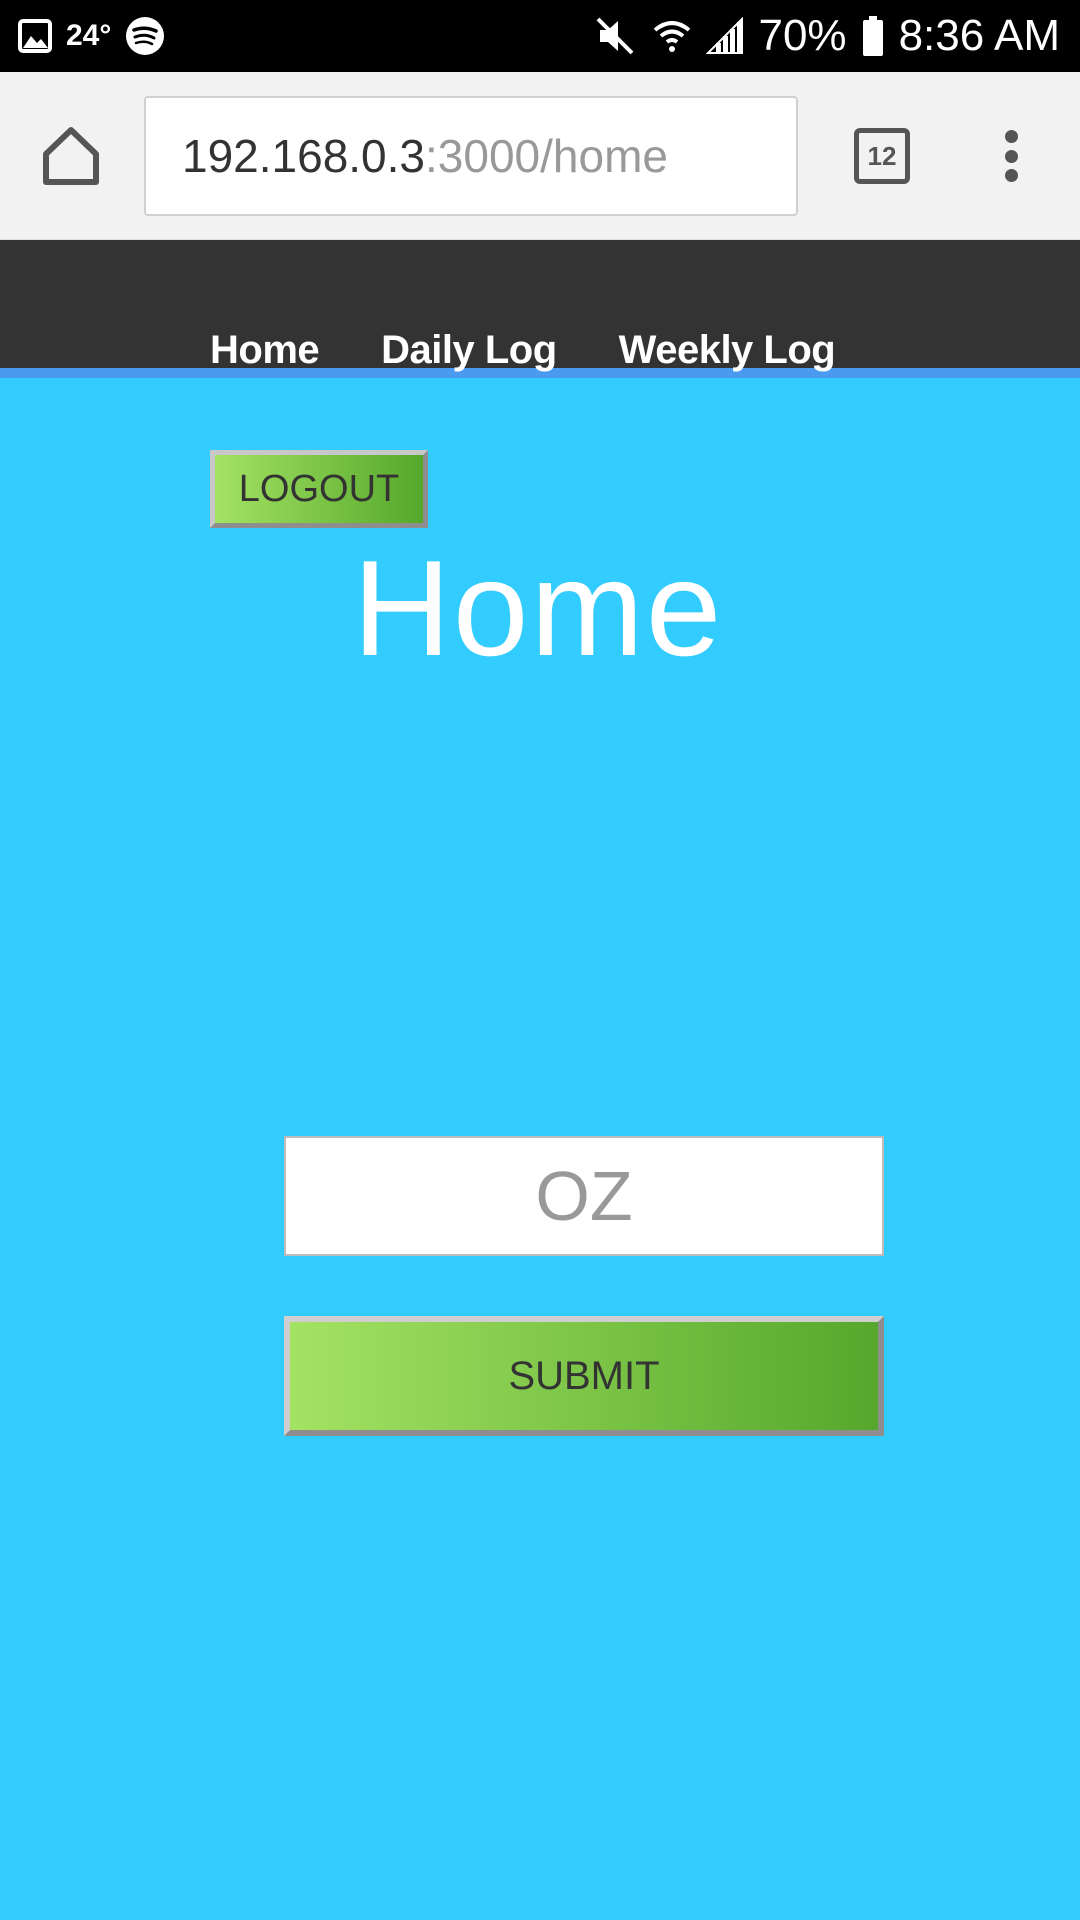 The height and width of the screenshot is (1920, 1080). I want to click on tab-count: 12, so click(882, 155).